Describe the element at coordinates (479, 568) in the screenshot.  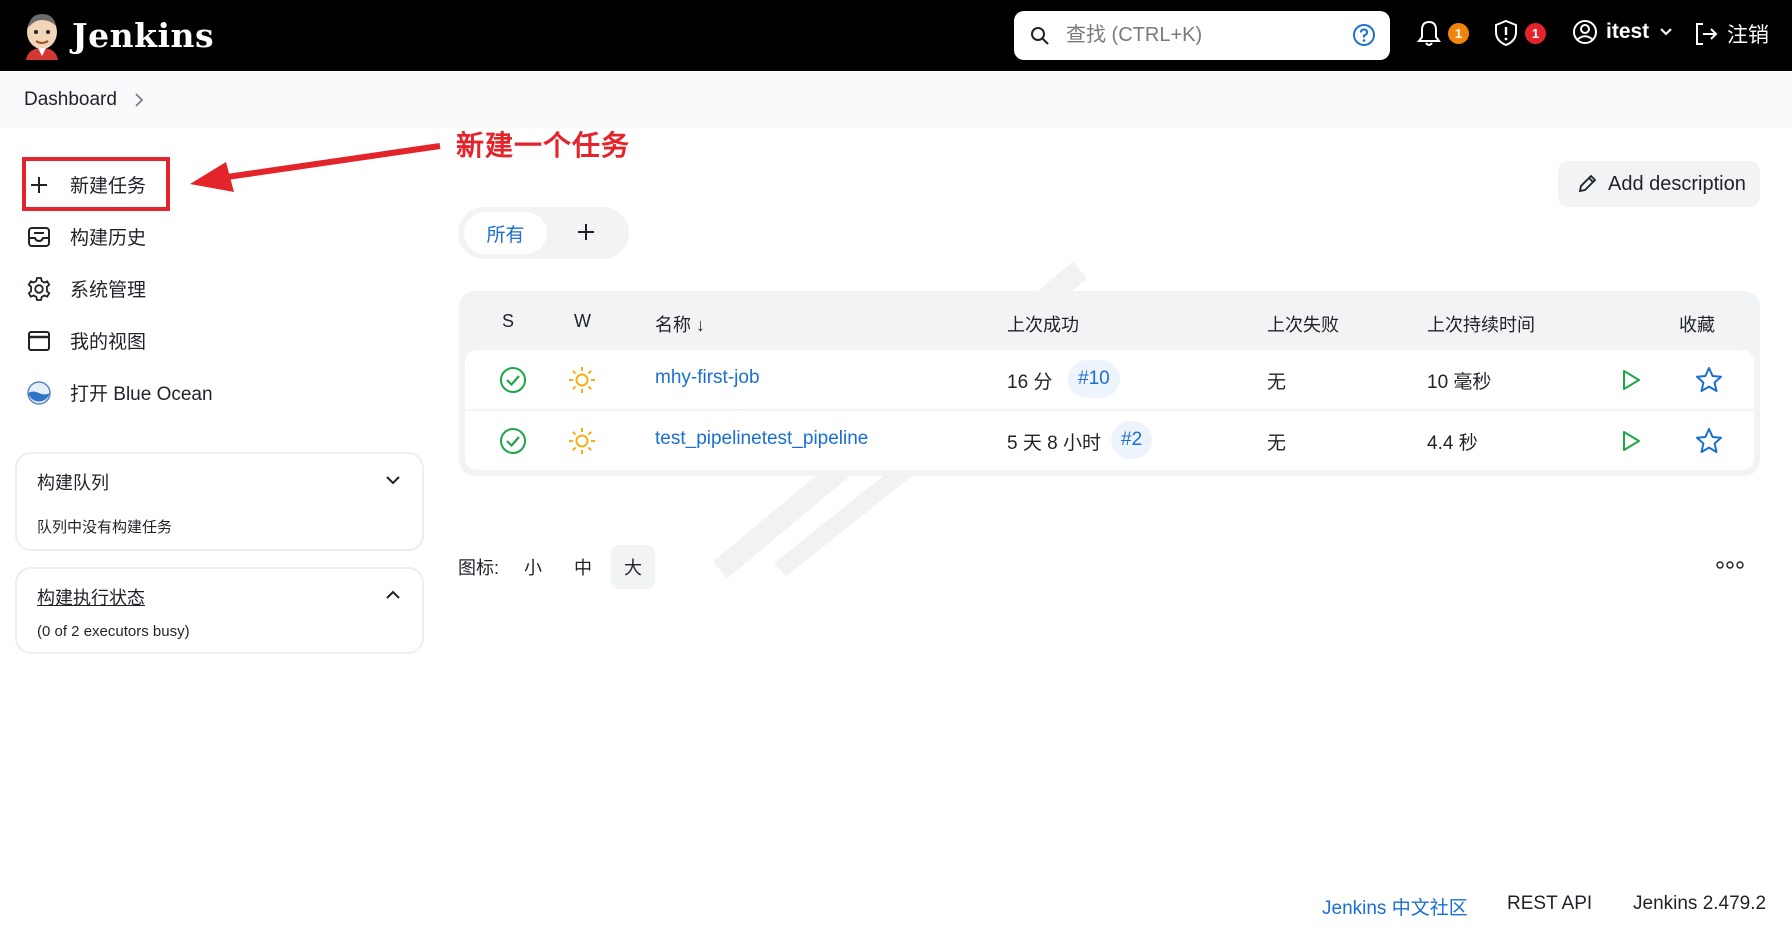
I see `icon-size-label: 图标:` at that location.